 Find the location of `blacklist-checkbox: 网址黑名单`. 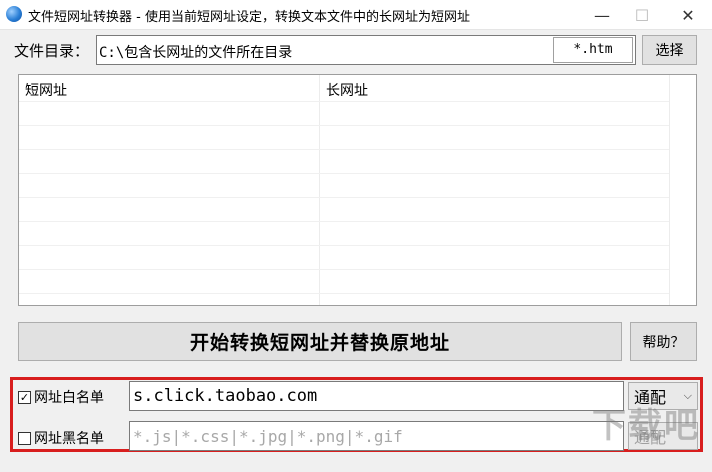

blacklist-checkbox: 网址黑名单 is located at coordinates (61, 438).